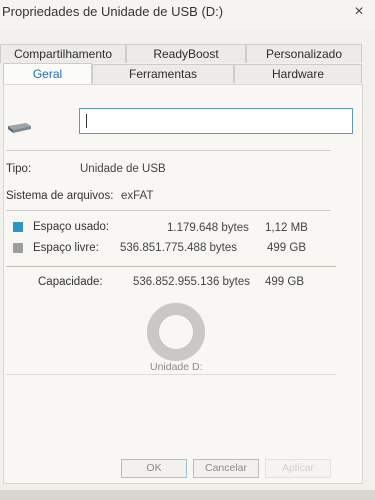 This screenshot has height=500, width=375. Describe the element at coordinates (286, 228) in the screenshot. I see `used-space-size: 1,12 MB` at that location.